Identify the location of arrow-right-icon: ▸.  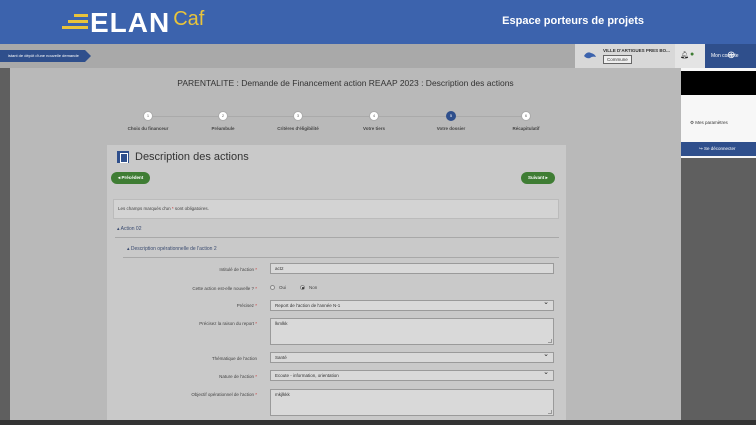
(546, 177).